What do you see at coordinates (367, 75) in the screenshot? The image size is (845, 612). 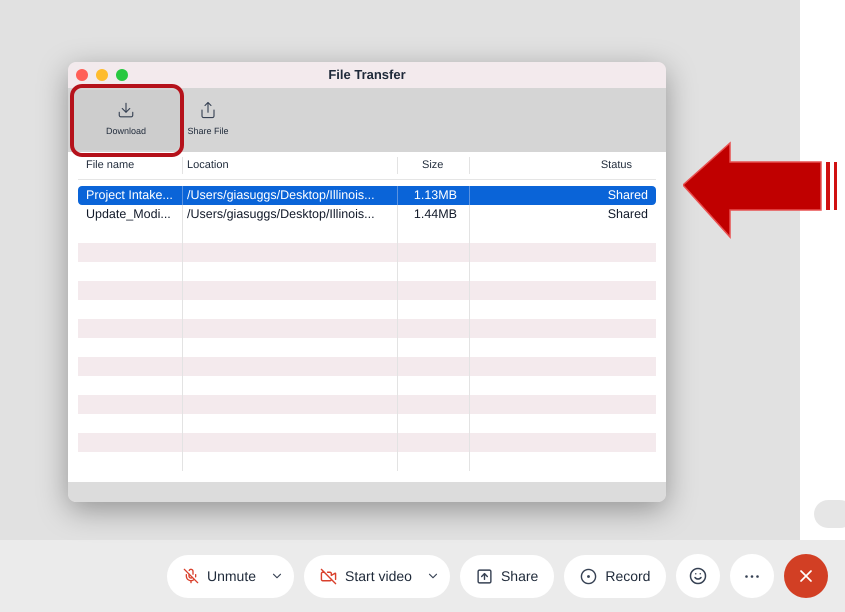 I see `window-title: File Transfer` at bounding box center [367, 75].